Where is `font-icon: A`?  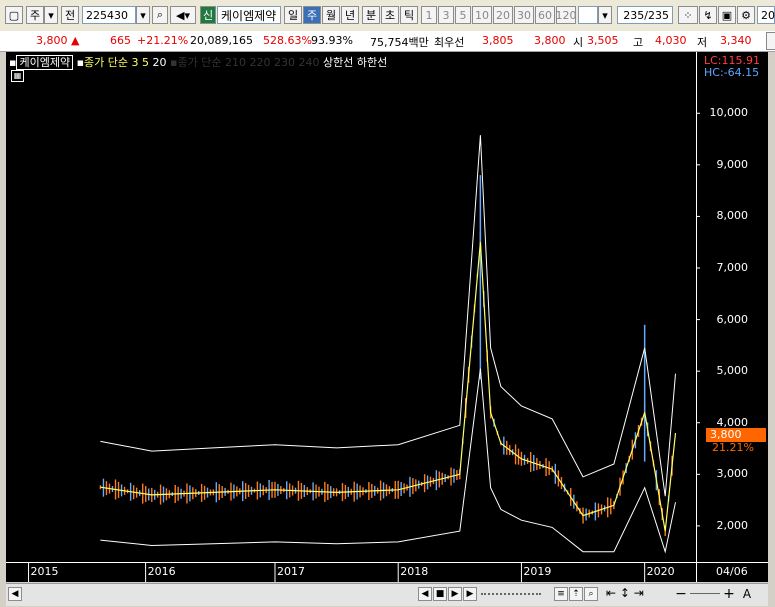
font-icon: A is located at coordinates (747, 594).